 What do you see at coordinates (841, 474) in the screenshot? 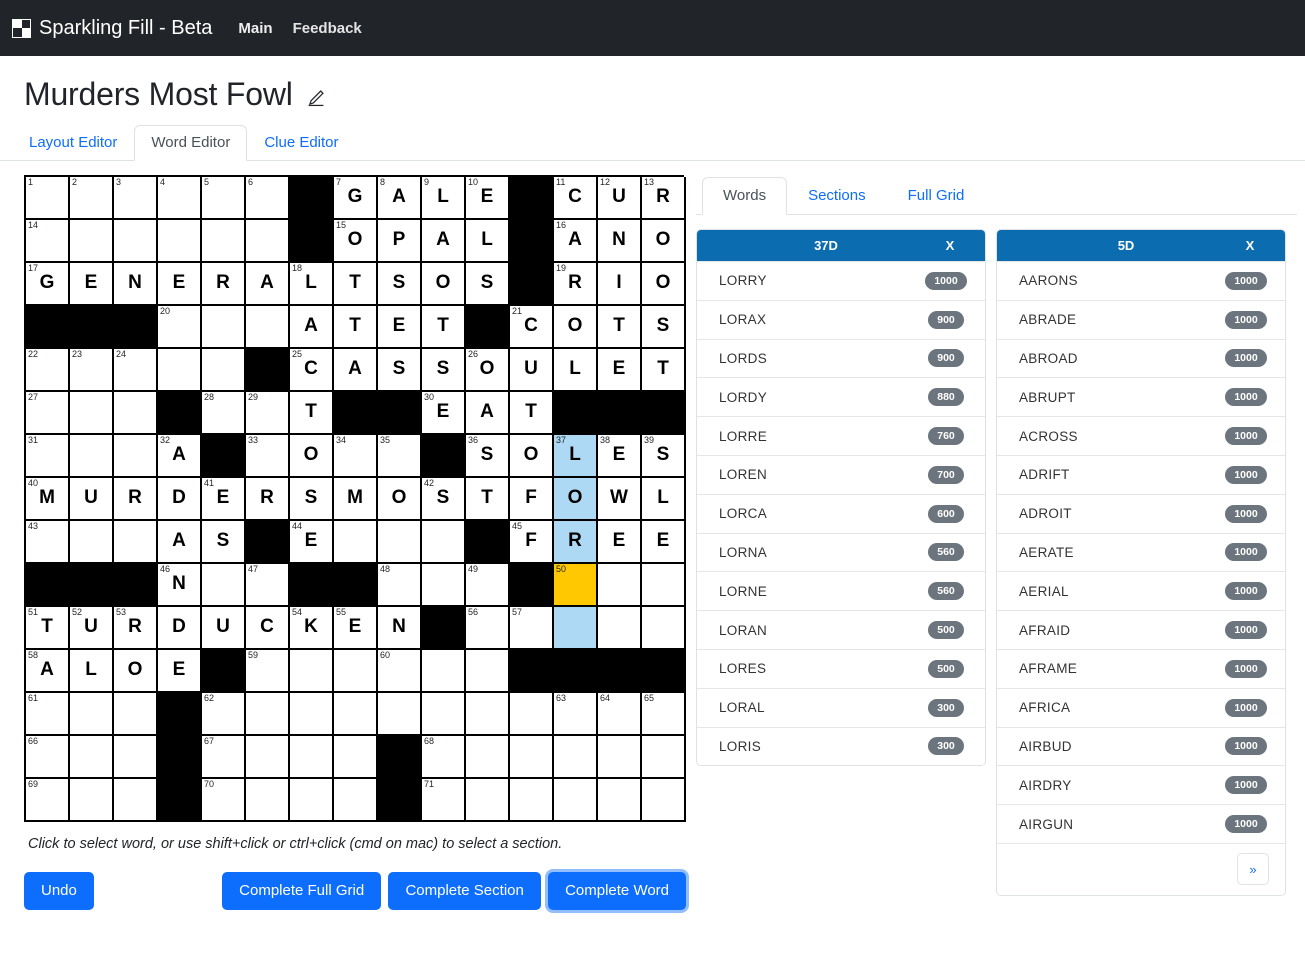
I see `word-list-item: LOREN 700` at bounding box center [841, 474].